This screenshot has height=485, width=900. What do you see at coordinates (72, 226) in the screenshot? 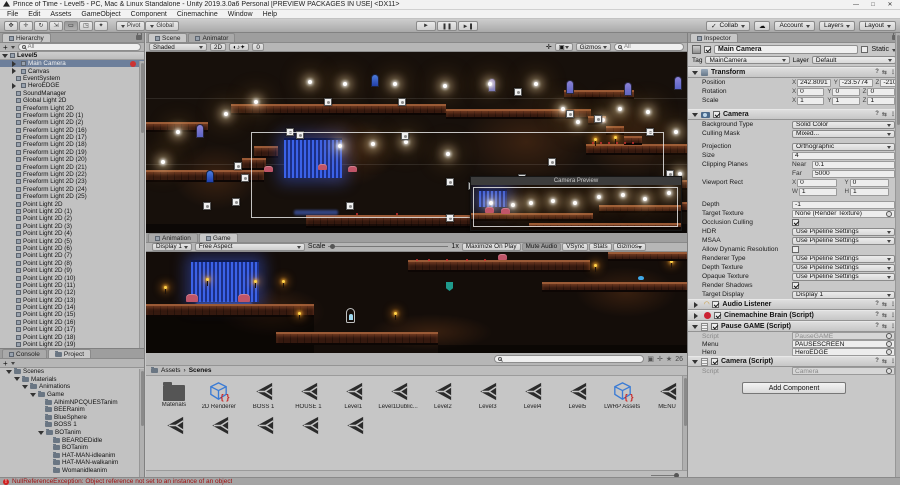
I see `hierarchy-item: Point Light 2D (3)` at bounding box center [72, 226].